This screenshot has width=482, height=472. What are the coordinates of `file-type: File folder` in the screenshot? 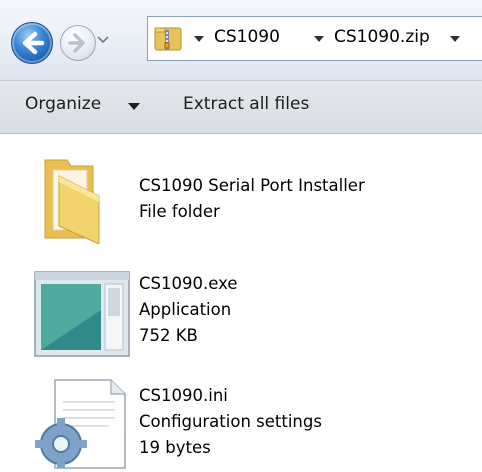 It's located at (179, 211).